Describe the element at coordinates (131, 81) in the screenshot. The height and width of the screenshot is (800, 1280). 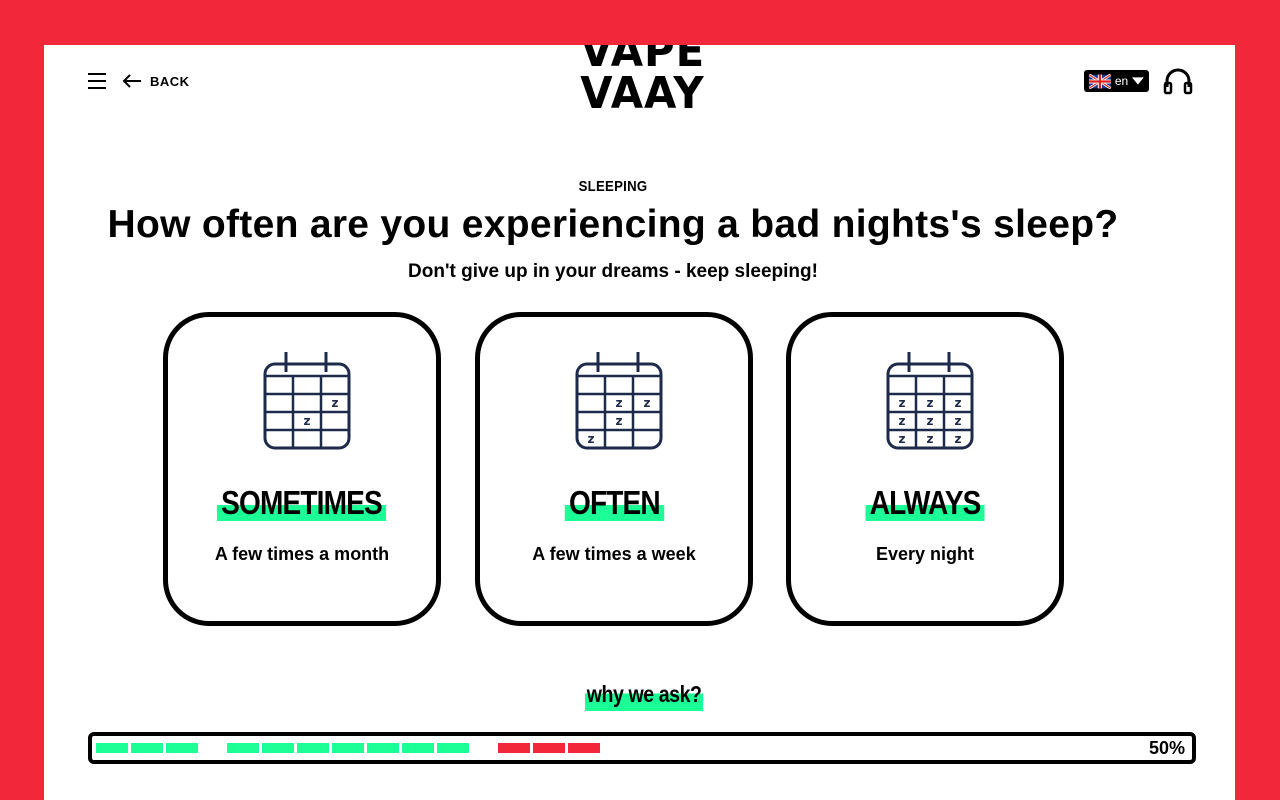
I see `arrow-left-icon` at that location.